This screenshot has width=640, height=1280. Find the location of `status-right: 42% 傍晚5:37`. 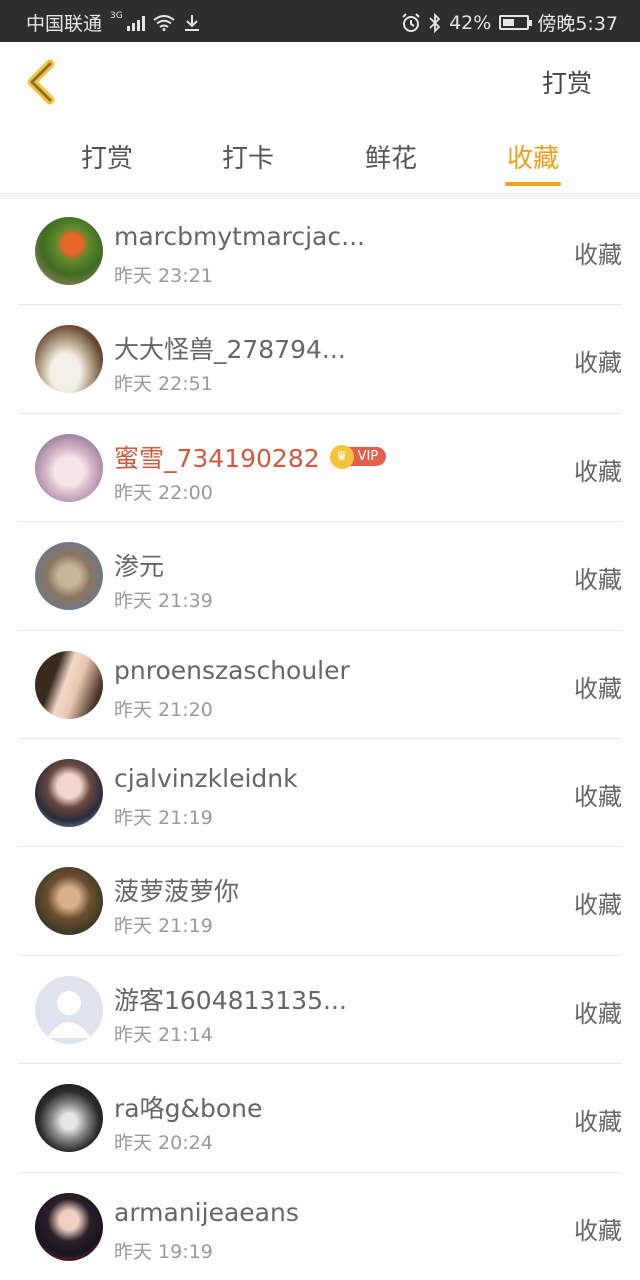

status-right: 42% 傍晚5:37 is located at coordinates (509, 22).